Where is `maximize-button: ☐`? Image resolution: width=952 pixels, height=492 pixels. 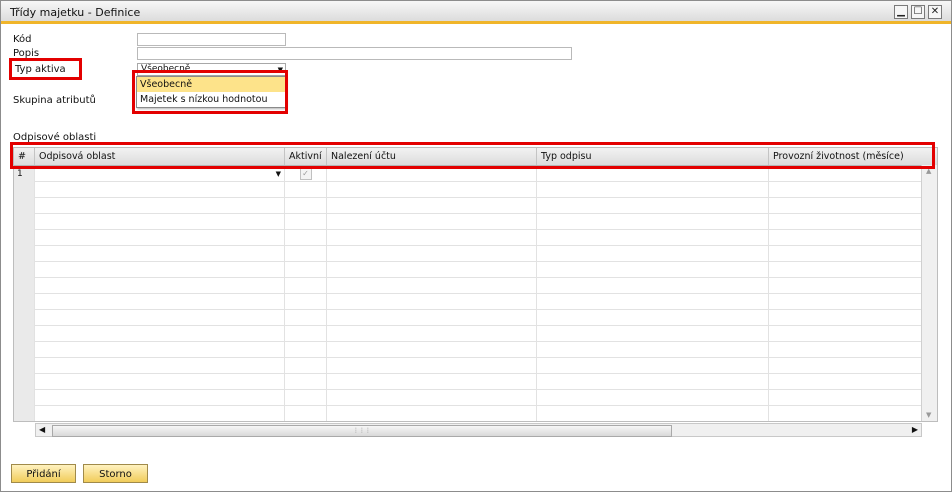
maximize-button: ☐ is located at coordinates (918, 12).